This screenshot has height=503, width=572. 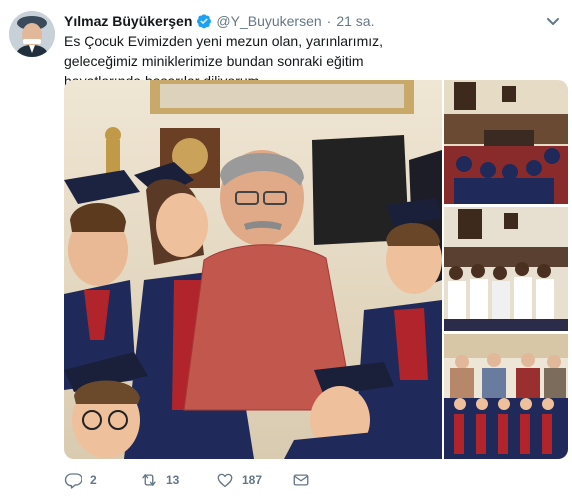 What do you see at coordinates (330, 480) in the screenshot?
I see `message-button` at bounding box center [330, 480].